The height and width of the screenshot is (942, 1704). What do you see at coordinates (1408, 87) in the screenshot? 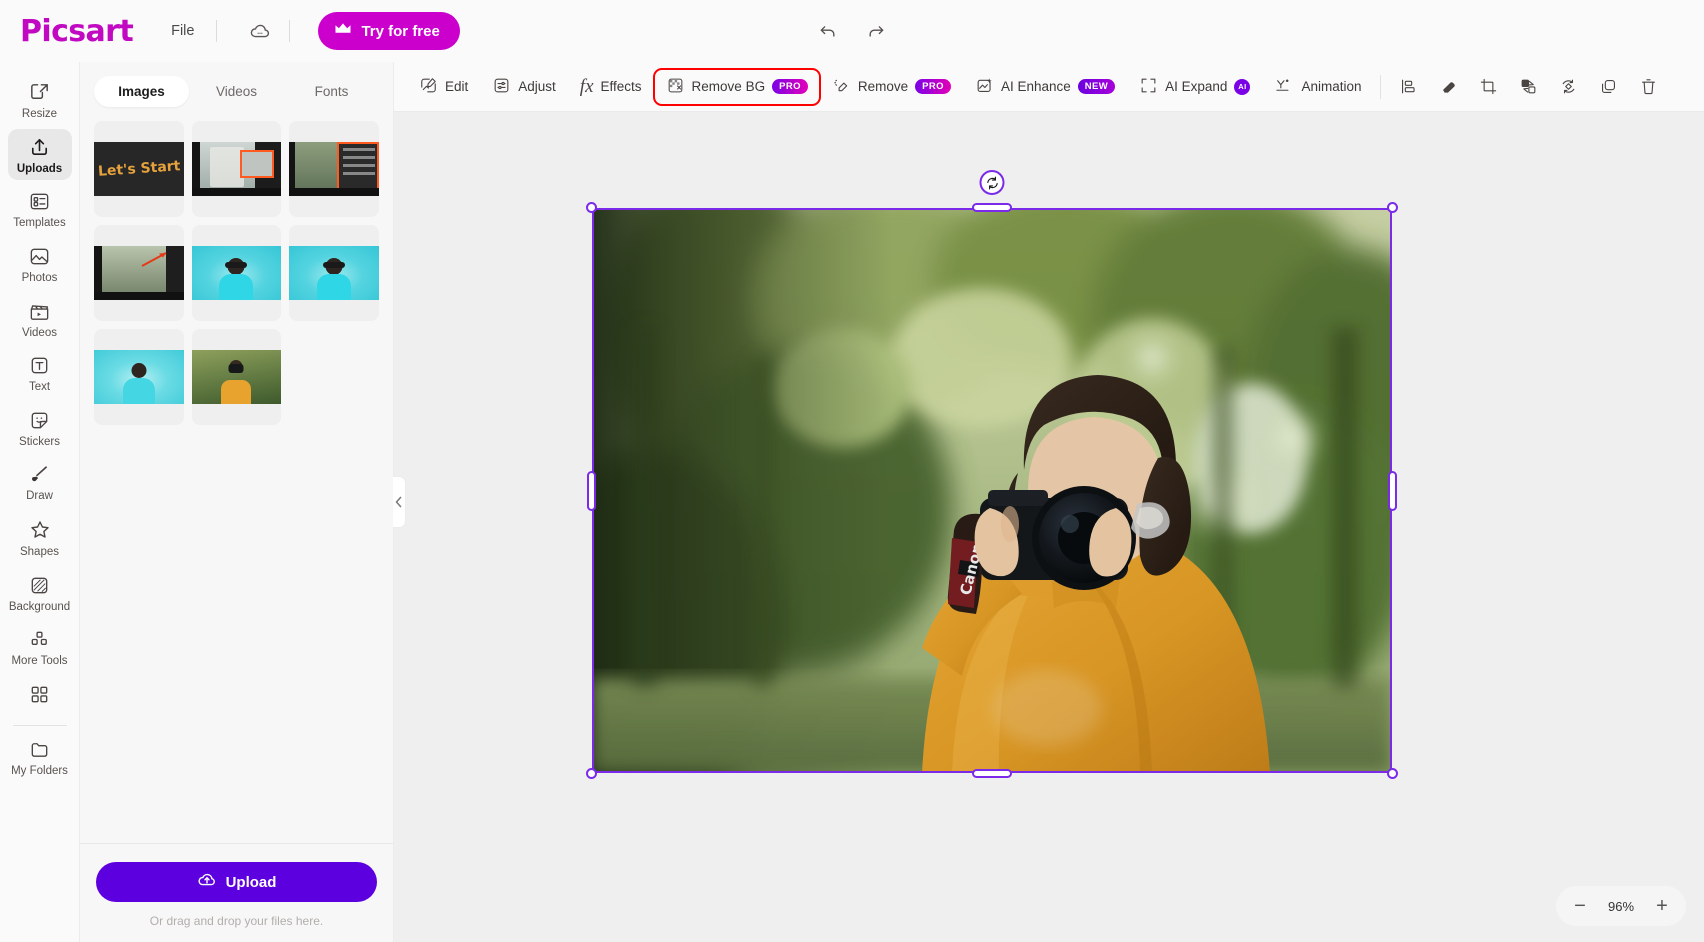
I see `align-button` at bounding box center [1408, 87].